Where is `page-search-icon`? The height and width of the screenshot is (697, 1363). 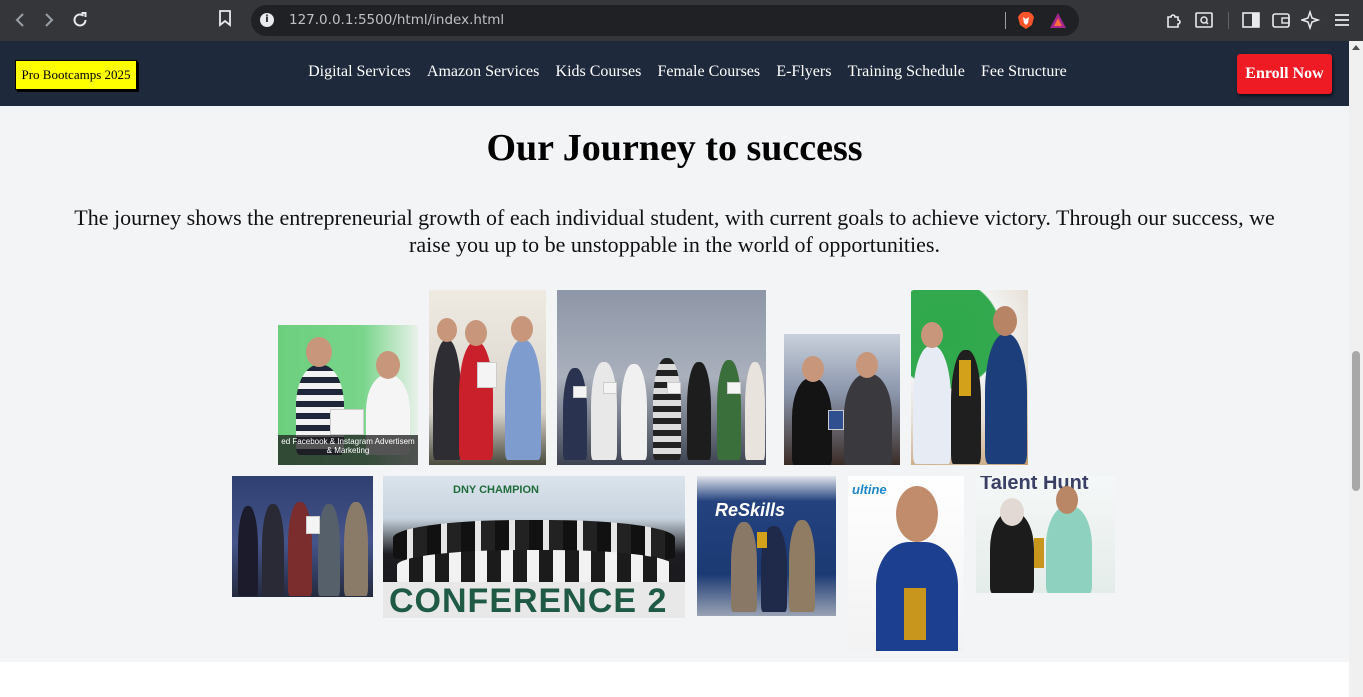
page-search-icon is located at coordinates (1204, 20).